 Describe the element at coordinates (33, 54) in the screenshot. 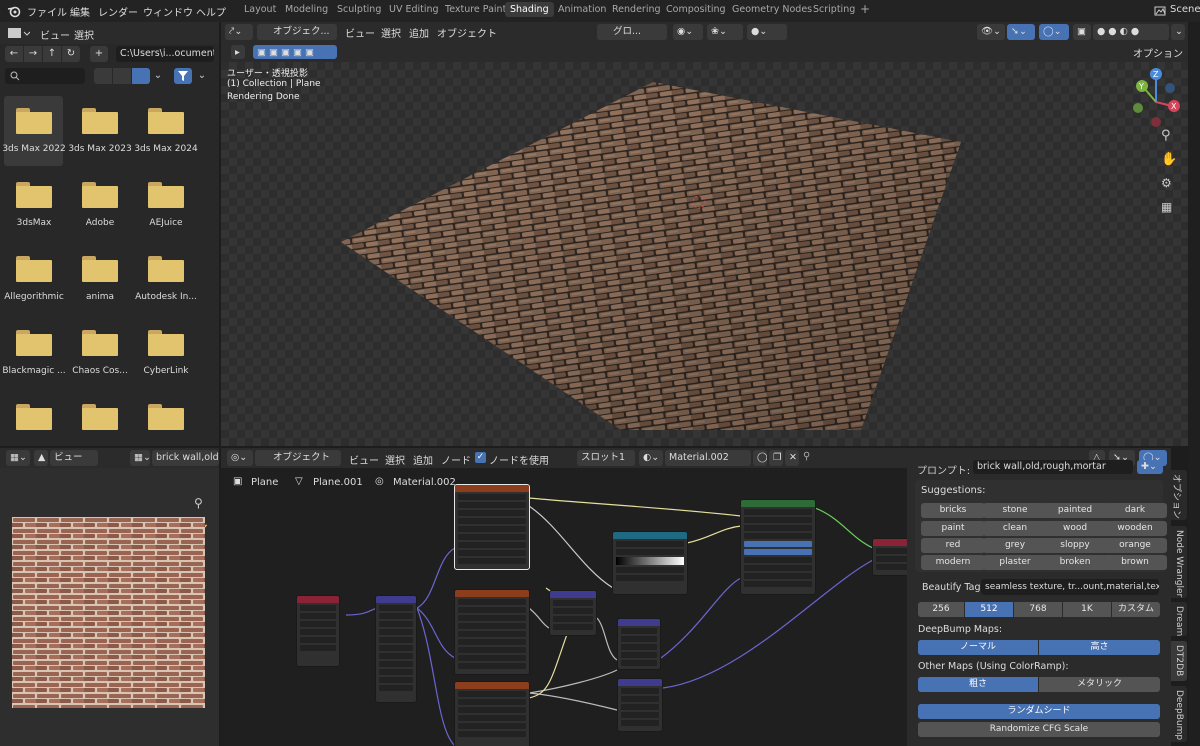

I see `nav-forward-button: →` at that location.